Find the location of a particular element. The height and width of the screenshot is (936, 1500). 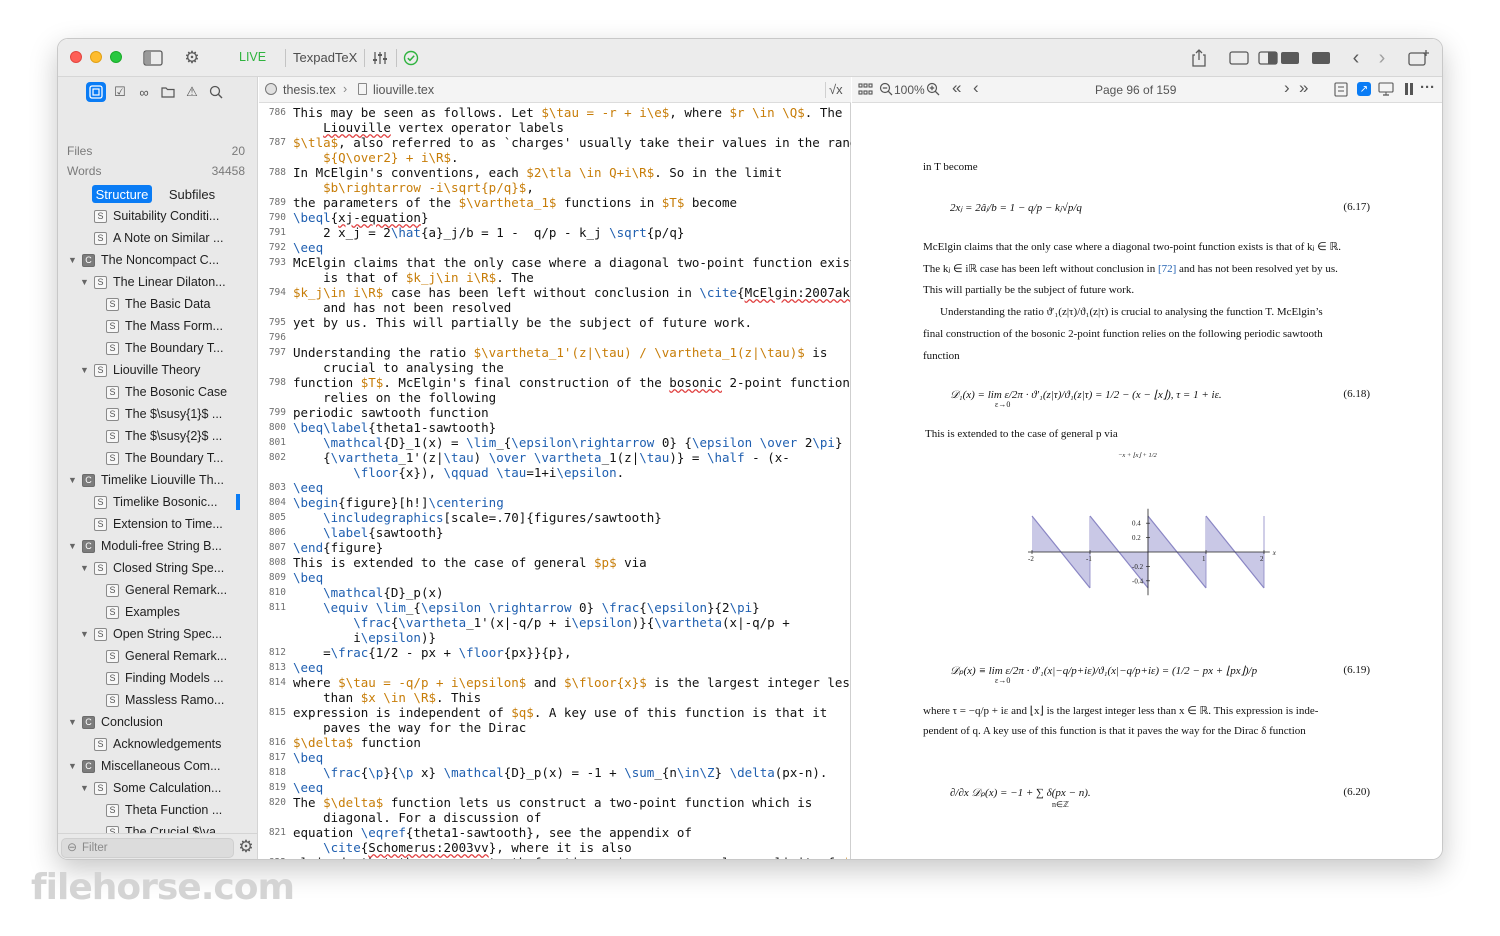

tree-item: ▼ C Conclusion is located at coordinates (157, 722).